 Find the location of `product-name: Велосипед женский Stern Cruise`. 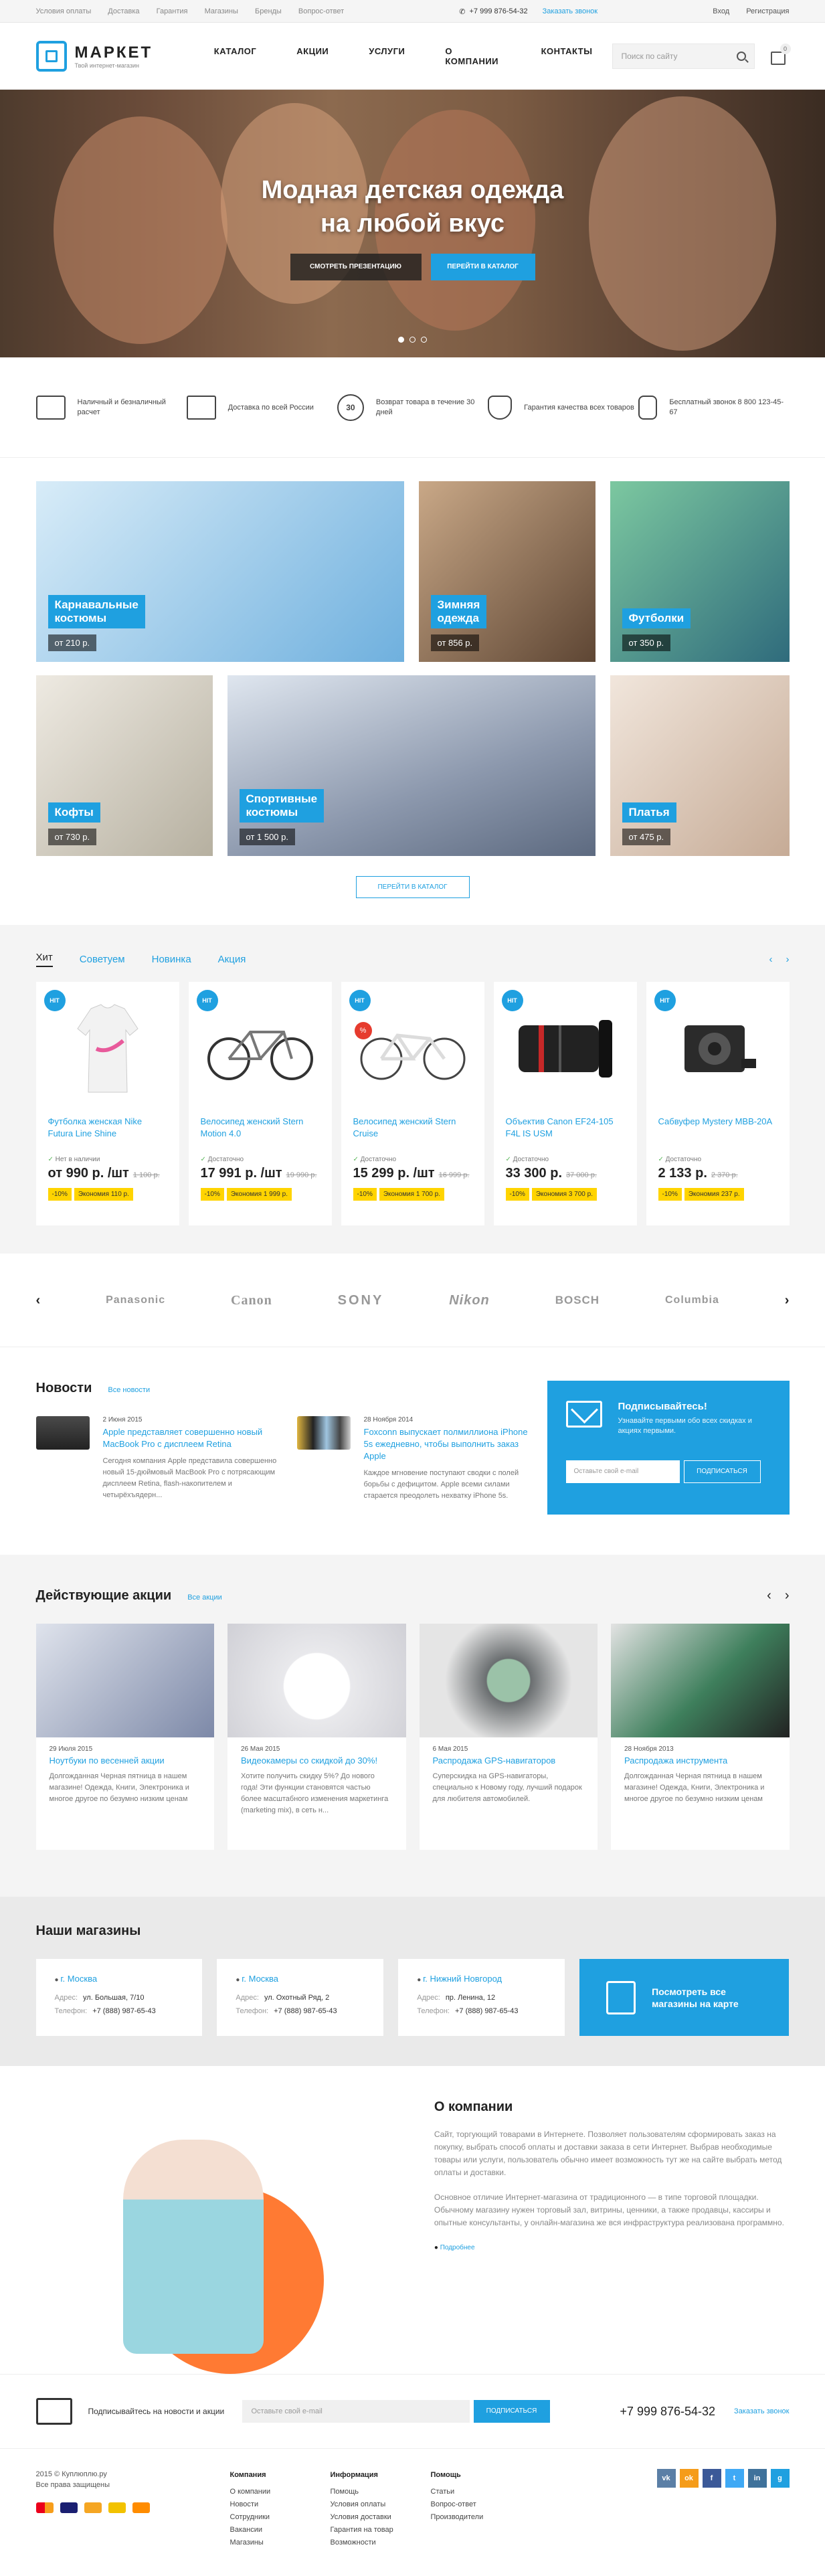

product-name: Велосипед женский Stern Cruise is located at coordinates (412, 1129).